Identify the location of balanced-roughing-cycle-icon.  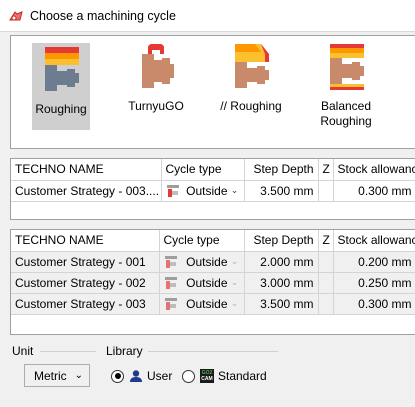
(347, 67).